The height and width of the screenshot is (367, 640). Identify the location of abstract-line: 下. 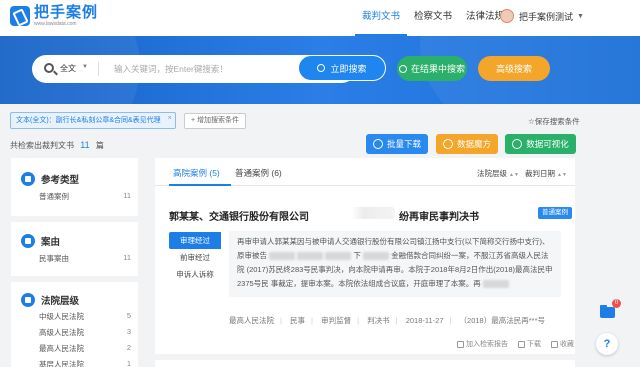
(357, 255).